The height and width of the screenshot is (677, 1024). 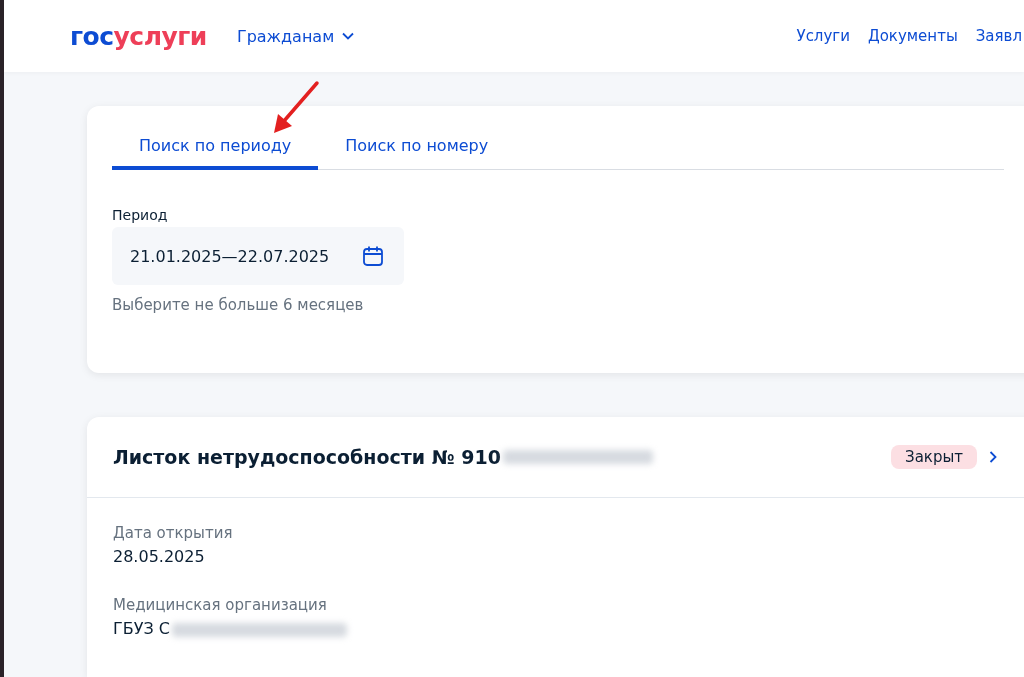 I want to click on hint-text: Выберите не больше 6 месяцев, so click(x=238, y=305).